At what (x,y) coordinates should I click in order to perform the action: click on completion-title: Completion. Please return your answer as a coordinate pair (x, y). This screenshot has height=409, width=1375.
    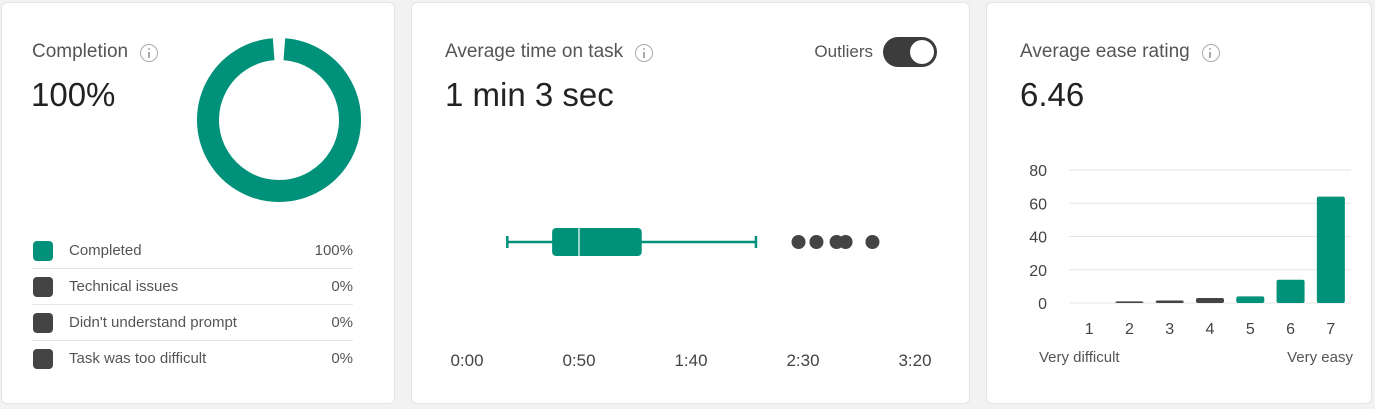
    Looking at the image, I should click on (80, 51).